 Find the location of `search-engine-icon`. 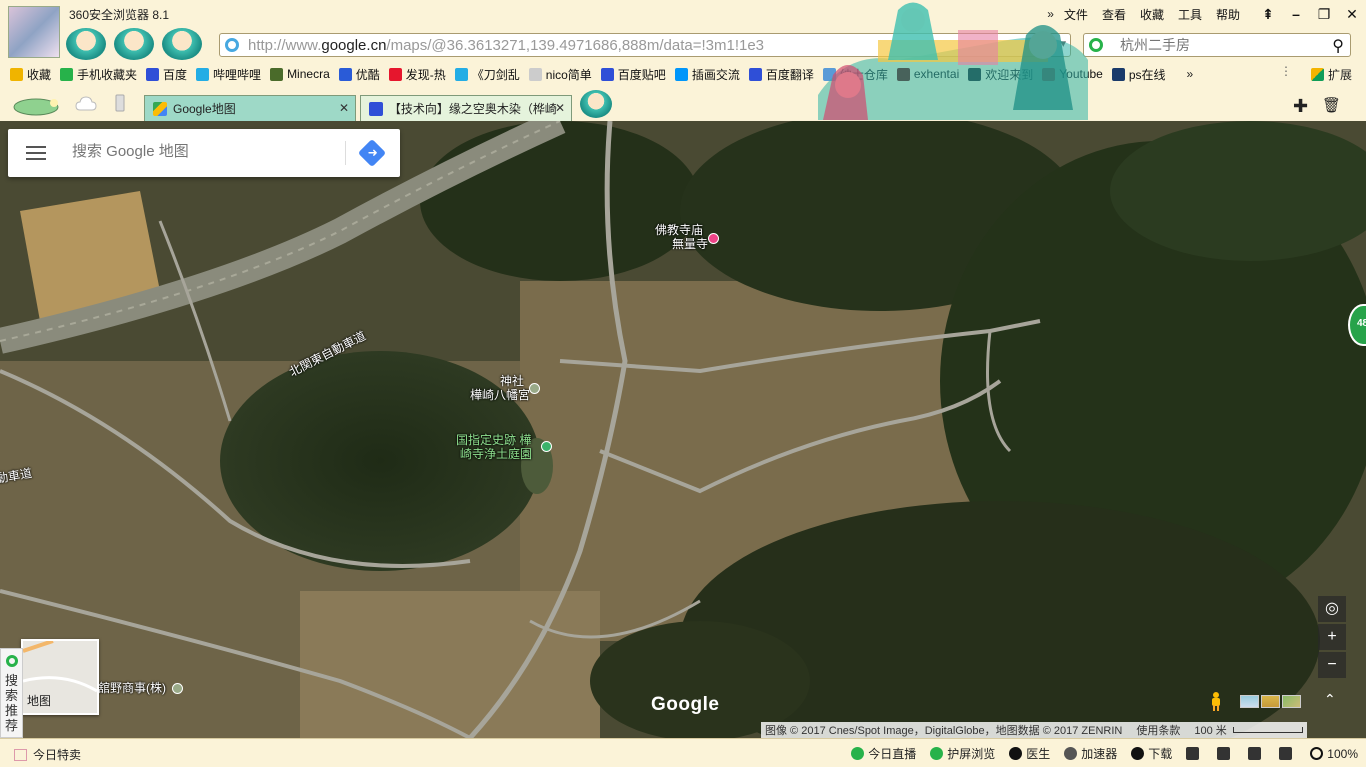

search-engine-icon is located at coordinates (1096, 45).